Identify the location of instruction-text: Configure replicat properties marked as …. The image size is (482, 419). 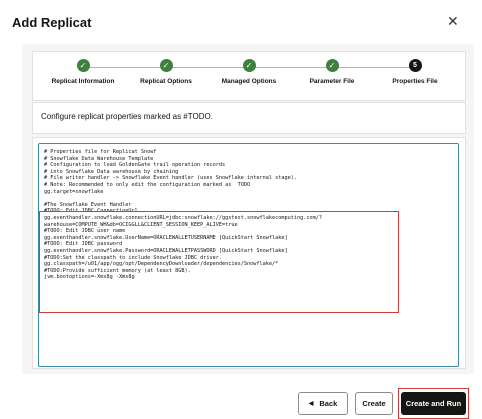
(127, 116).